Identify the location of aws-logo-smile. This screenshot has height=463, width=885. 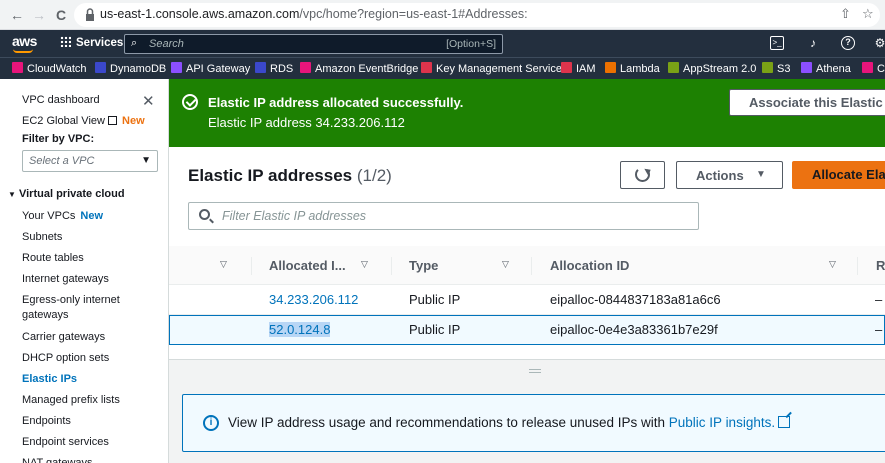
(23, 51).